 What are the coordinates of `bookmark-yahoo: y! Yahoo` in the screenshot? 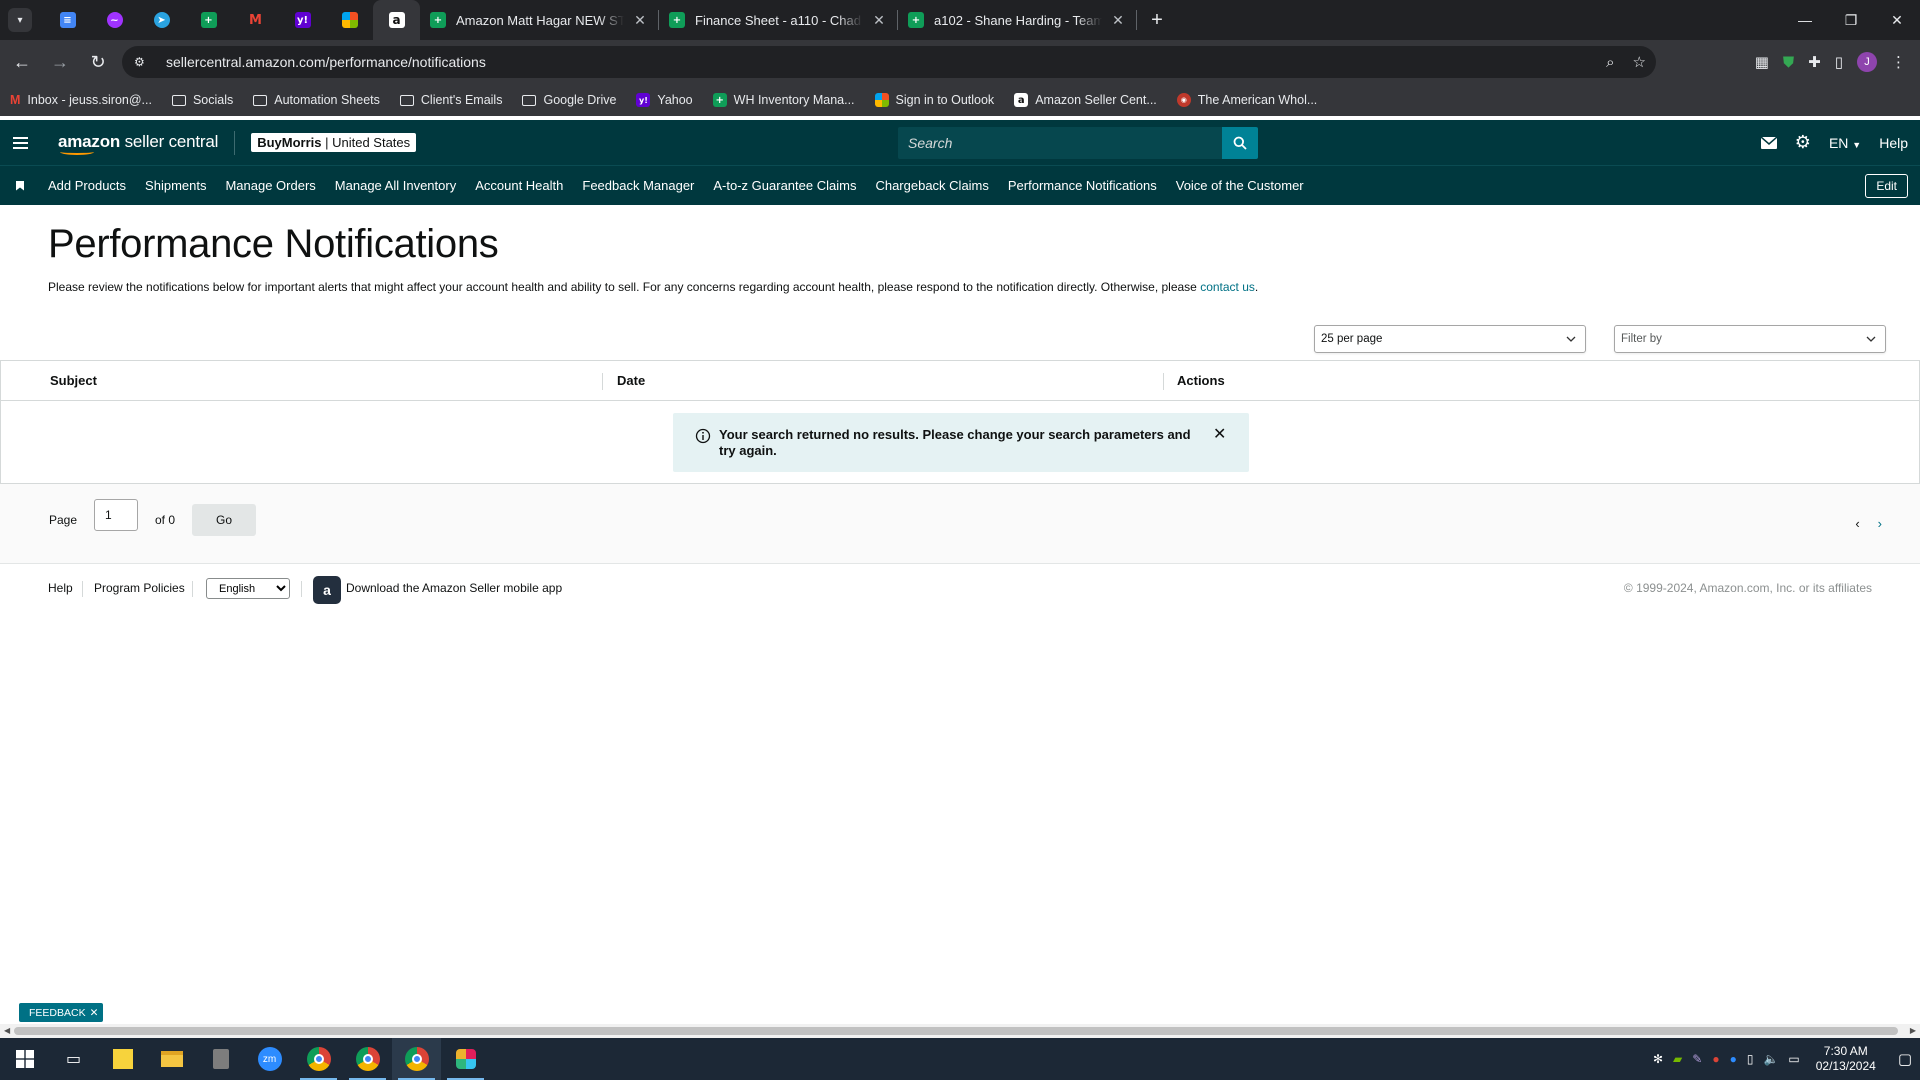 It's located at (664, 100).